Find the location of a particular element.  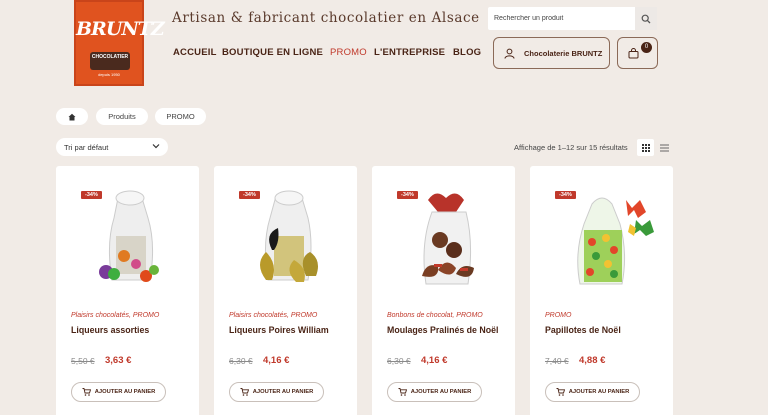

bruntz-logo: BRUNTZ CHOCOLATIER depuis 1950 is located at coordinates (119, 43).